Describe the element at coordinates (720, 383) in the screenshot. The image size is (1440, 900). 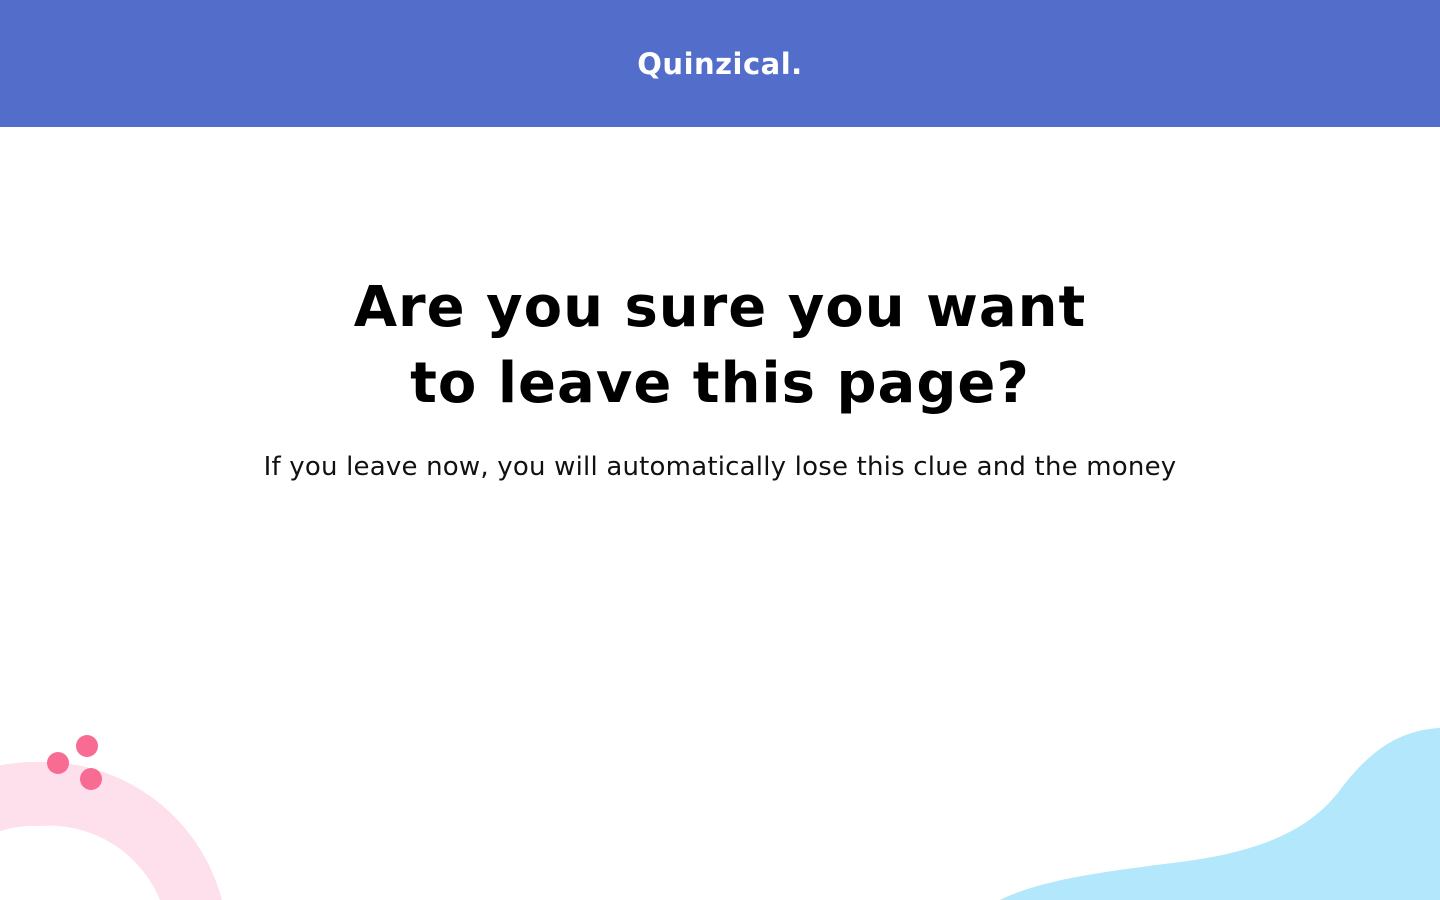
I see `confirmation-title-line-2: to leave this page?` at that location.